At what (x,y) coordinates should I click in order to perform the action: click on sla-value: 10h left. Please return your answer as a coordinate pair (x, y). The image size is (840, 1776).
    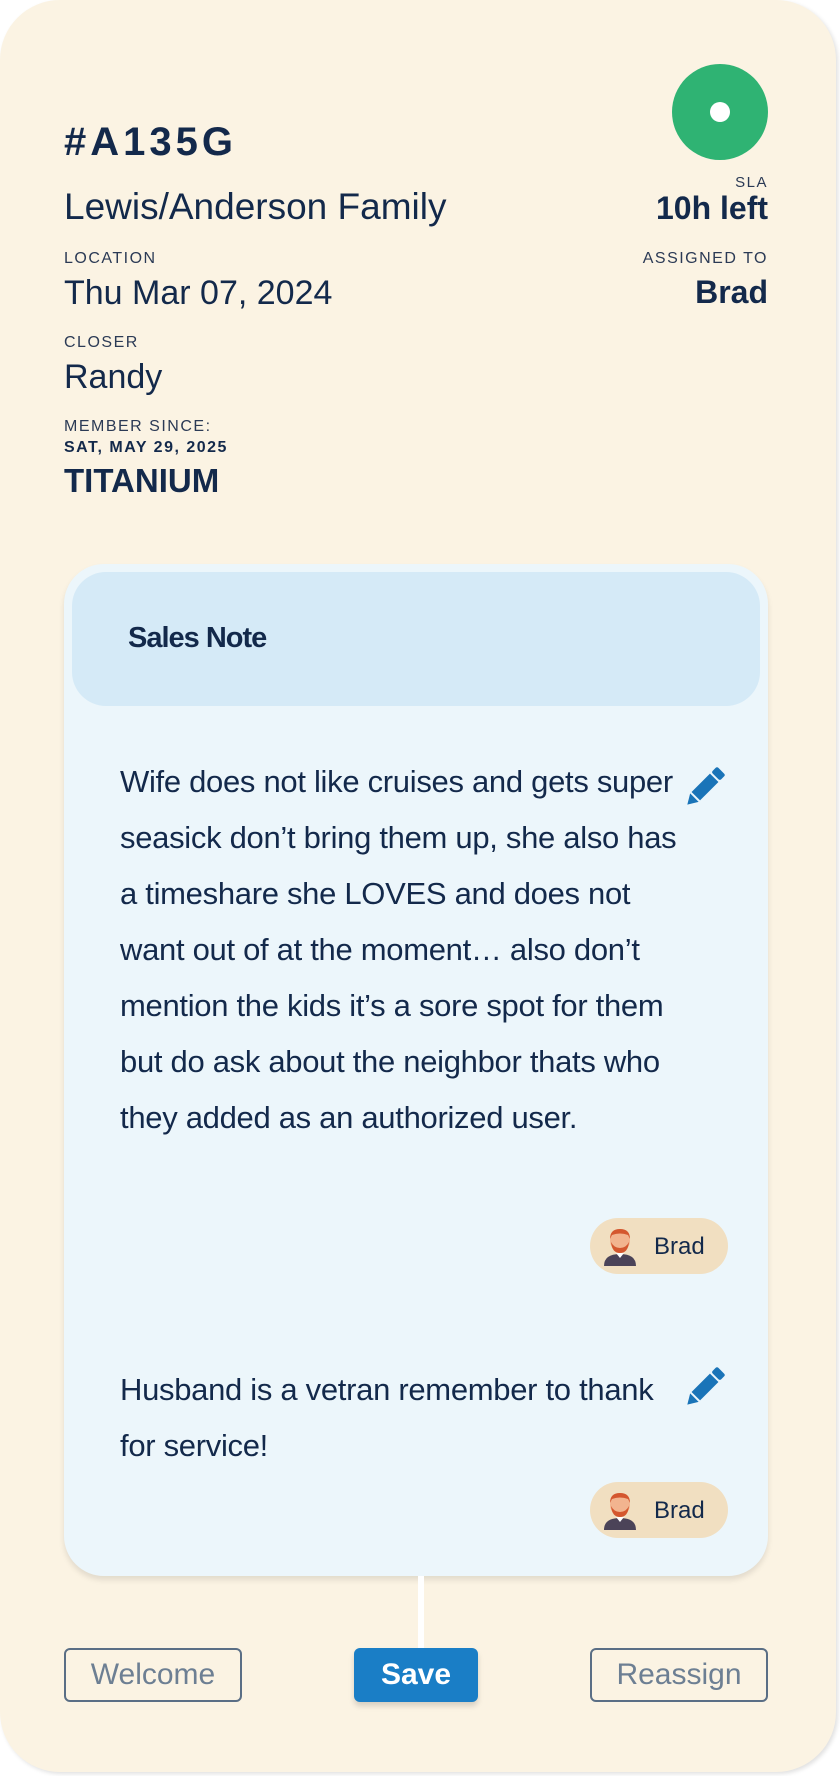
    Looking at the image, I should click on (711, 208).